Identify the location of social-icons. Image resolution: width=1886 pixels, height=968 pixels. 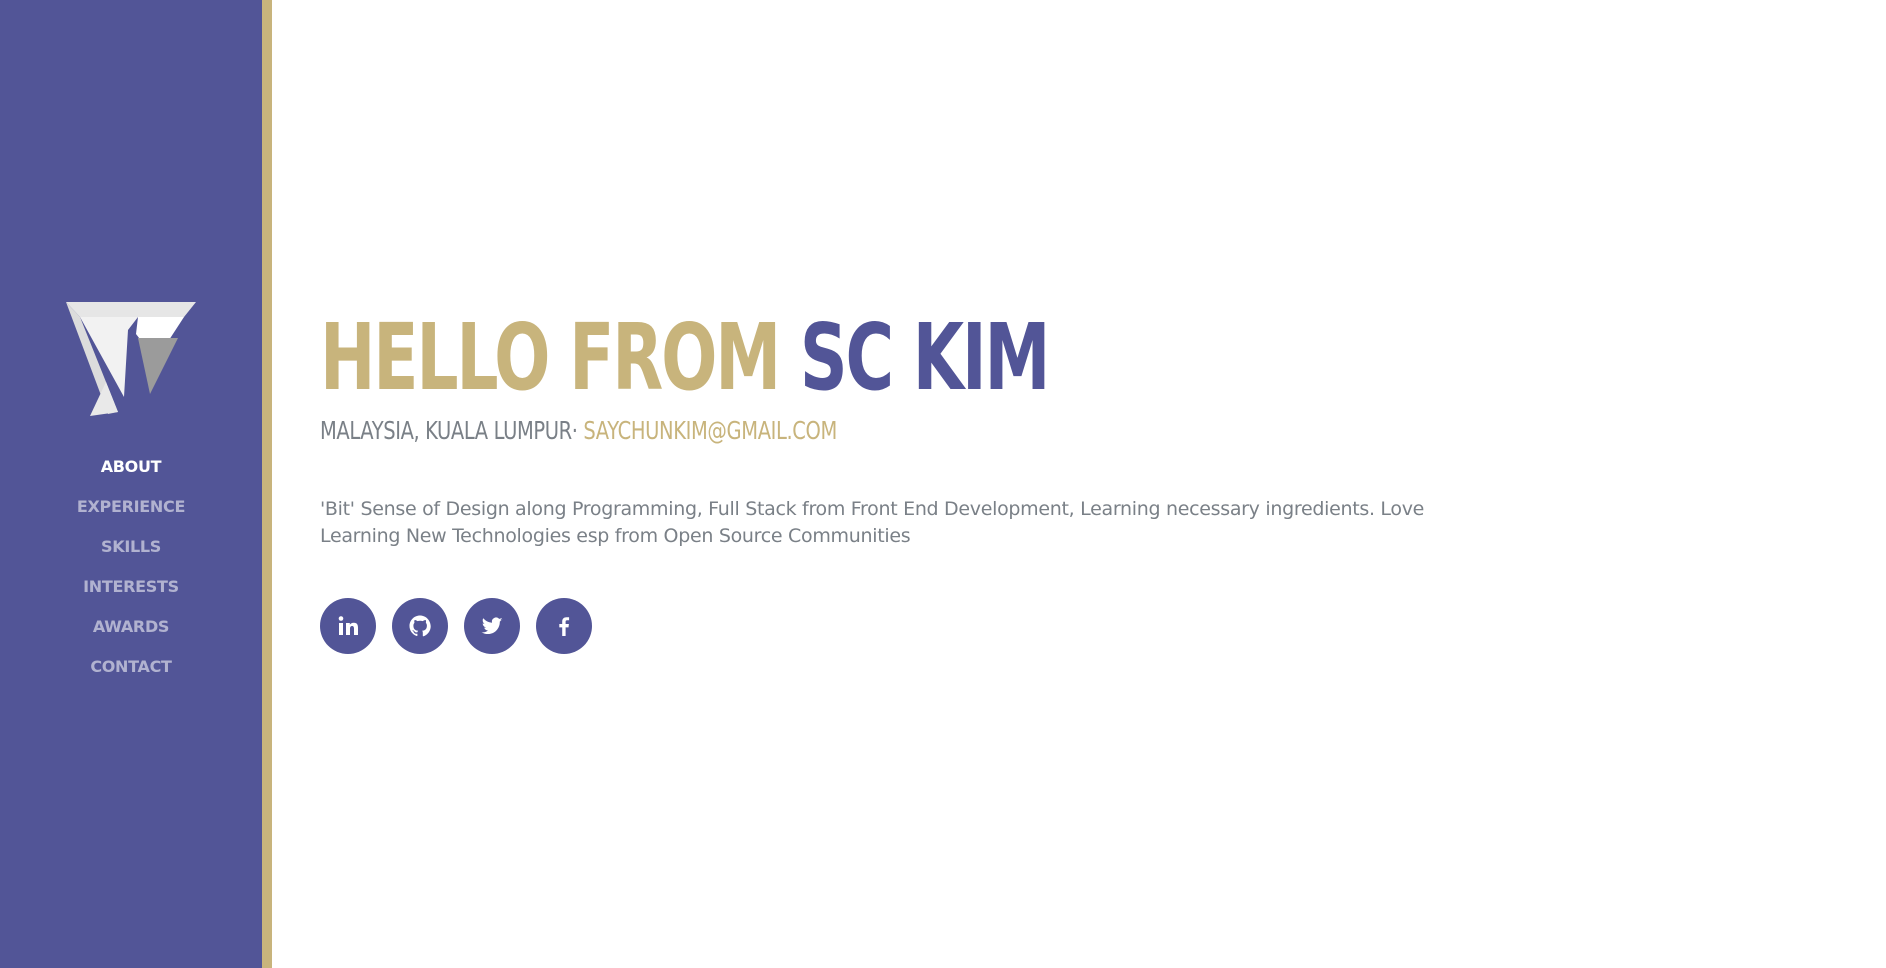
(456, 626).